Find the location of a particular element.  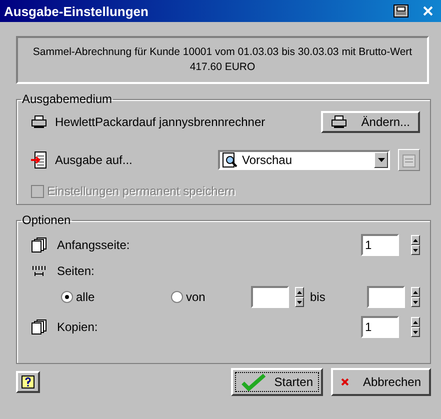

help-button is located at coordinates (28, 382).